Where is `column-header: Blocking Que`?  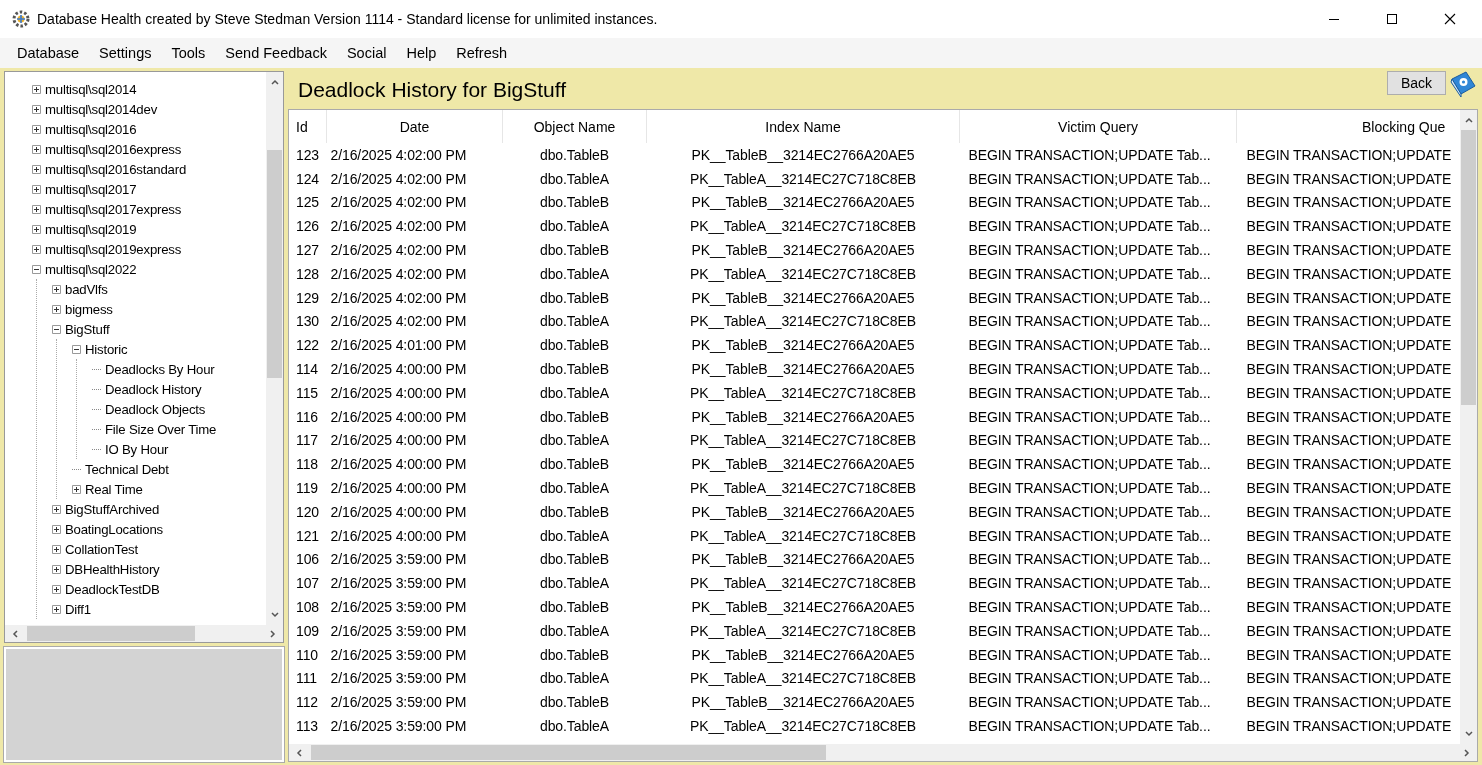 column-header: Blocking Que is located at coordinates (1348, 126).